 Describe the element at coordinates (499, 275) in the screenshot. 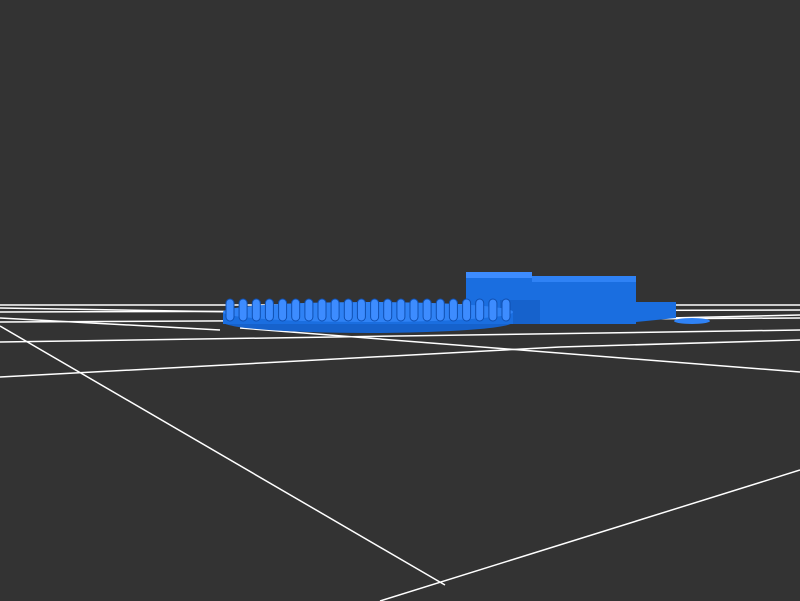

I see `raised-block-top` at that location.